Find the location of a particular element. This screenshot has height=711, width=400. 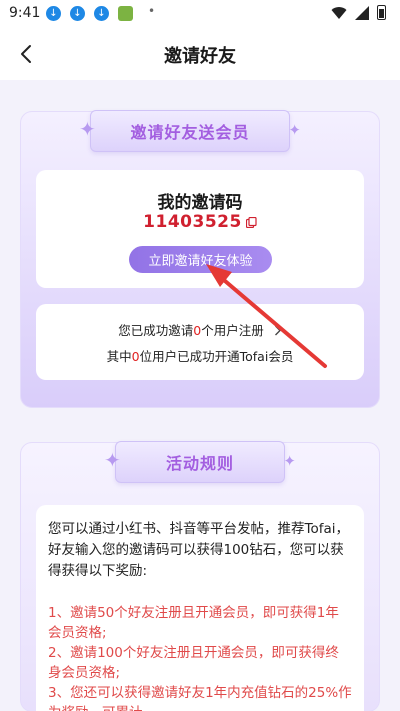

rules-item: 2、邀请100个好友注册且开通会员，即可获得终身会员资格; is located at coordinates (193, 663).